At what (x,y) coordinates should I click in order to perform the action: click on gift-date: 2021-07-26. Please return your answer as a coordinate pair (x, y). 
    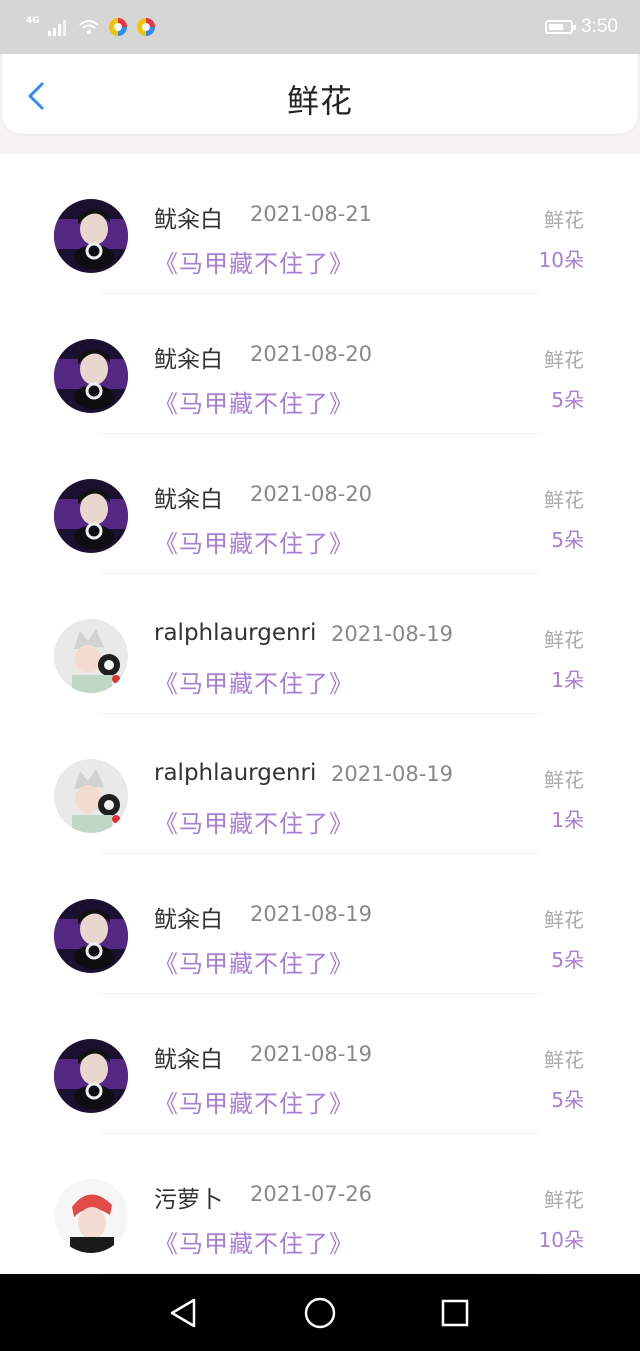
    Looking at the image, I should click on (311, 1194).